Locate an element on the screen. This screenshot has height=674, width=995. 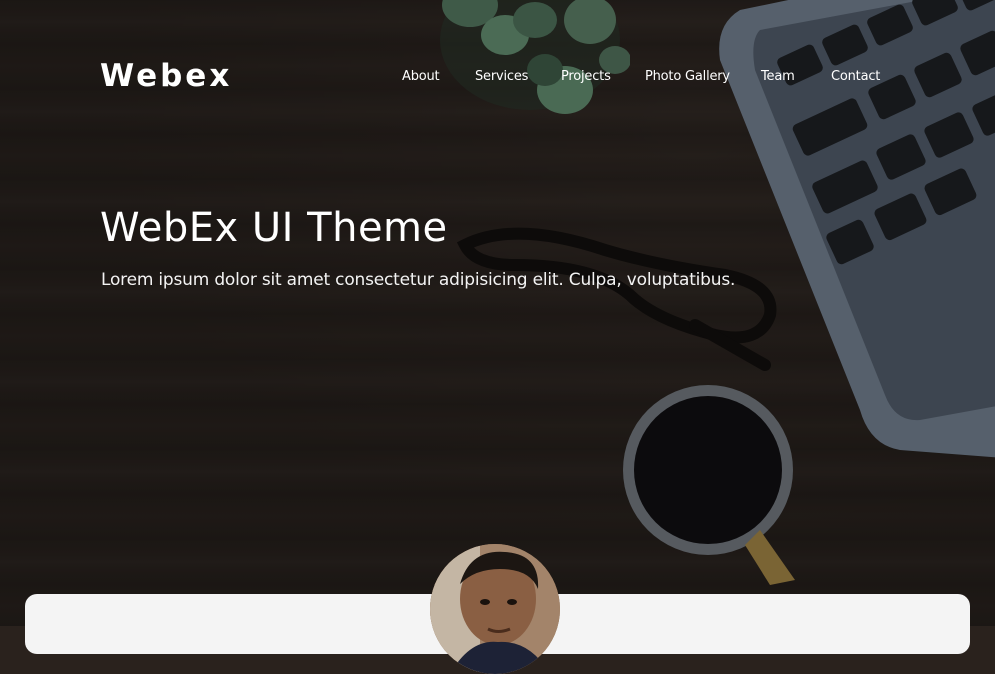
nav-item-photo-gallery: Photo Gallery is located at coordinates (687, 76).